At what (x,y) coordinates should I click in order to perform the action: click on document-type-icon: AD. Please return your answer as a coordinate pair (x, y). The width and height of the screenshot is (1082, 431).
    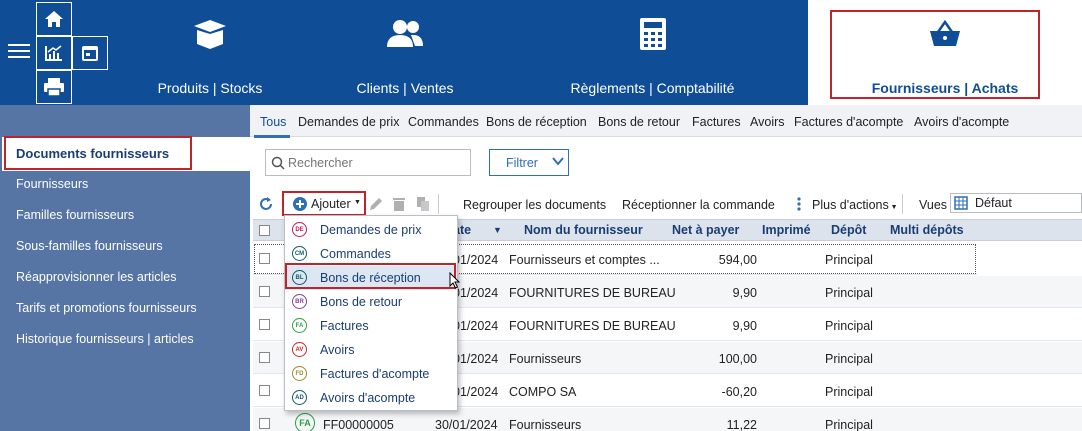
    Looking at the image, I should click on (299, 397).